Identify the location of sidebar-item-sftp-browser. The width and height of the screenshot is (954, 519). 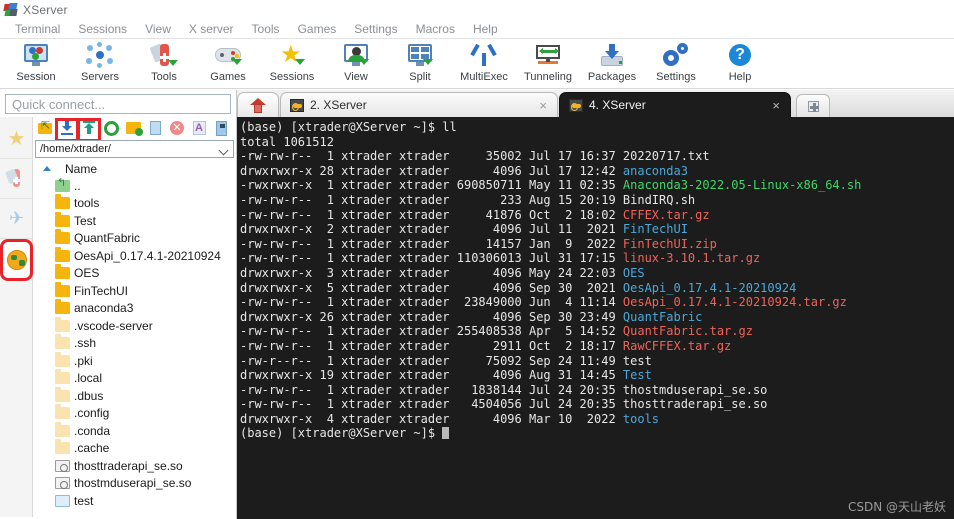
(16, 260).